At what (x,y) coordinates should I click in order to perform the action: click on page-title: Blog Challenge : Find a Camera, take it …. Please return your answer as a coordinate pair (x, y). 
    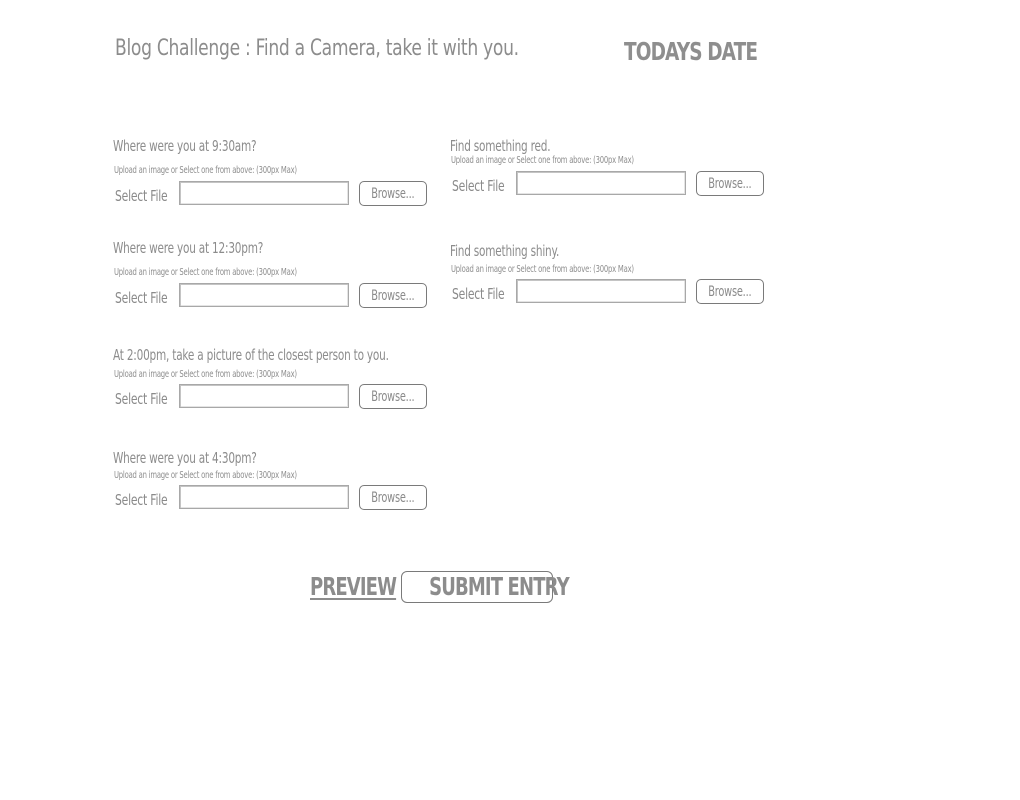
    Looking at the image, I should click on (317, 48).